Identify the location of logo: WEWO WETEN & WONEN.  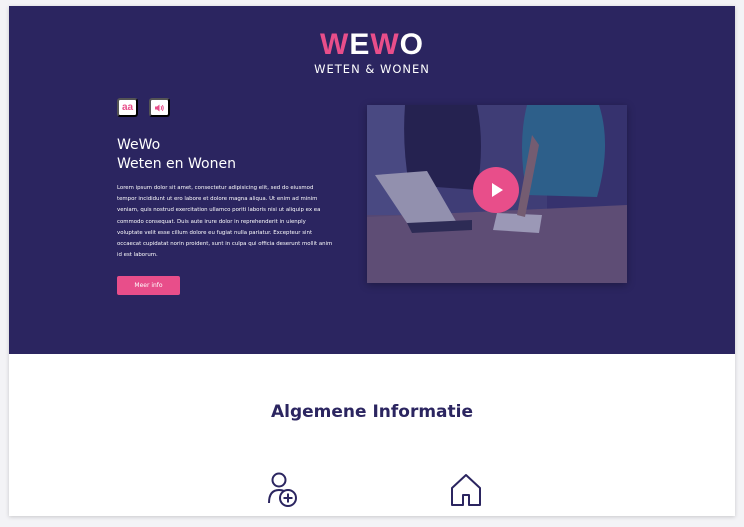
(372, 52).